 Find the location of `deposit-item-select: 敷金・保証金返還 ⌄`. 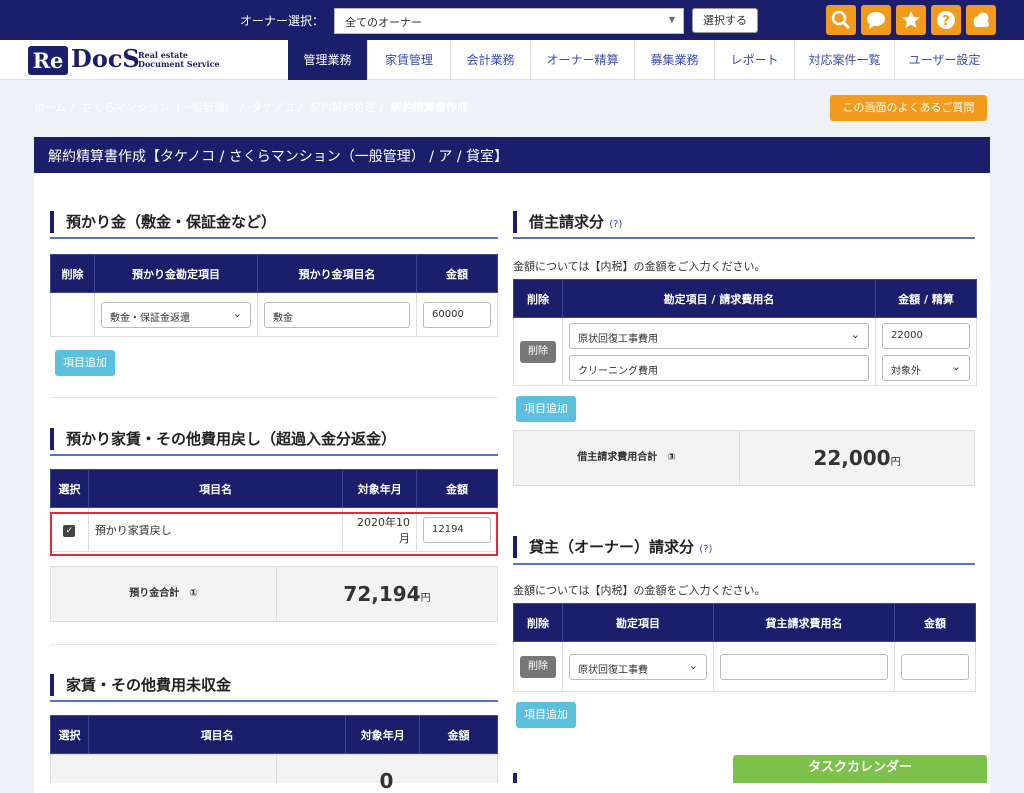

deposit-item-select: 敷金・保証金返還 ⌄ is located at coordinates (176, 314).